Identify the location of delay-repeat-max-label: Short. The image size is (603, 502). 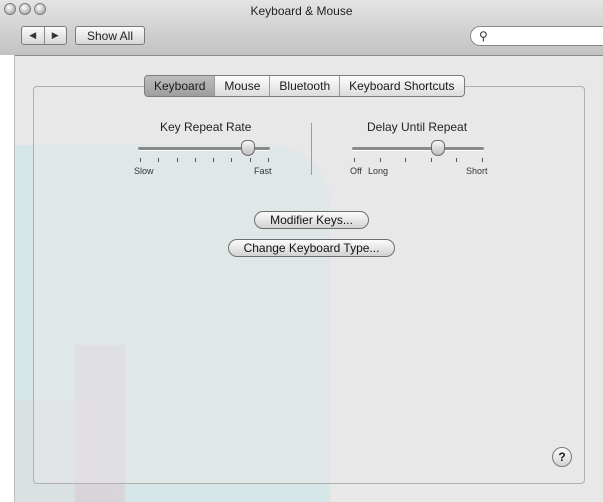
(477, 171).